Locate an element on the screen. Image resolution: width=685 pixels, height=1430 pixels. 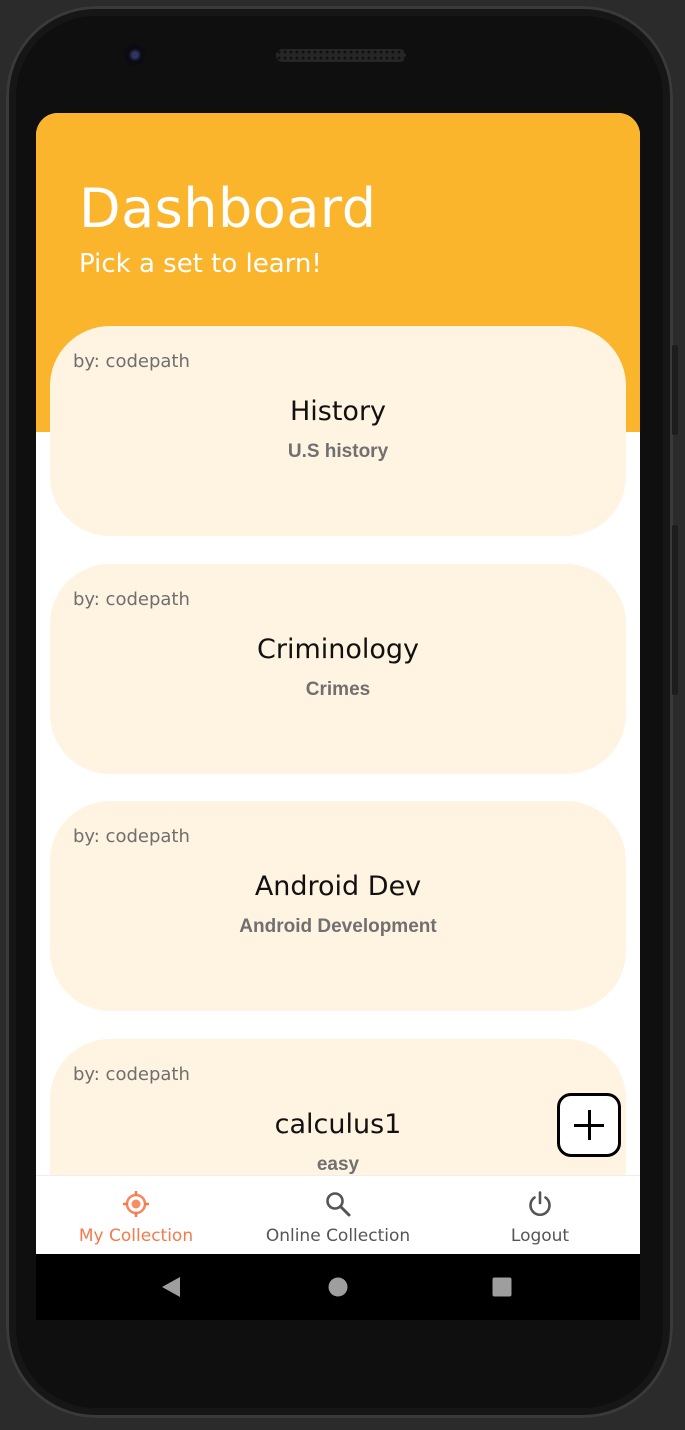
set-name: Android Dev is located at coordinates (338, 886).